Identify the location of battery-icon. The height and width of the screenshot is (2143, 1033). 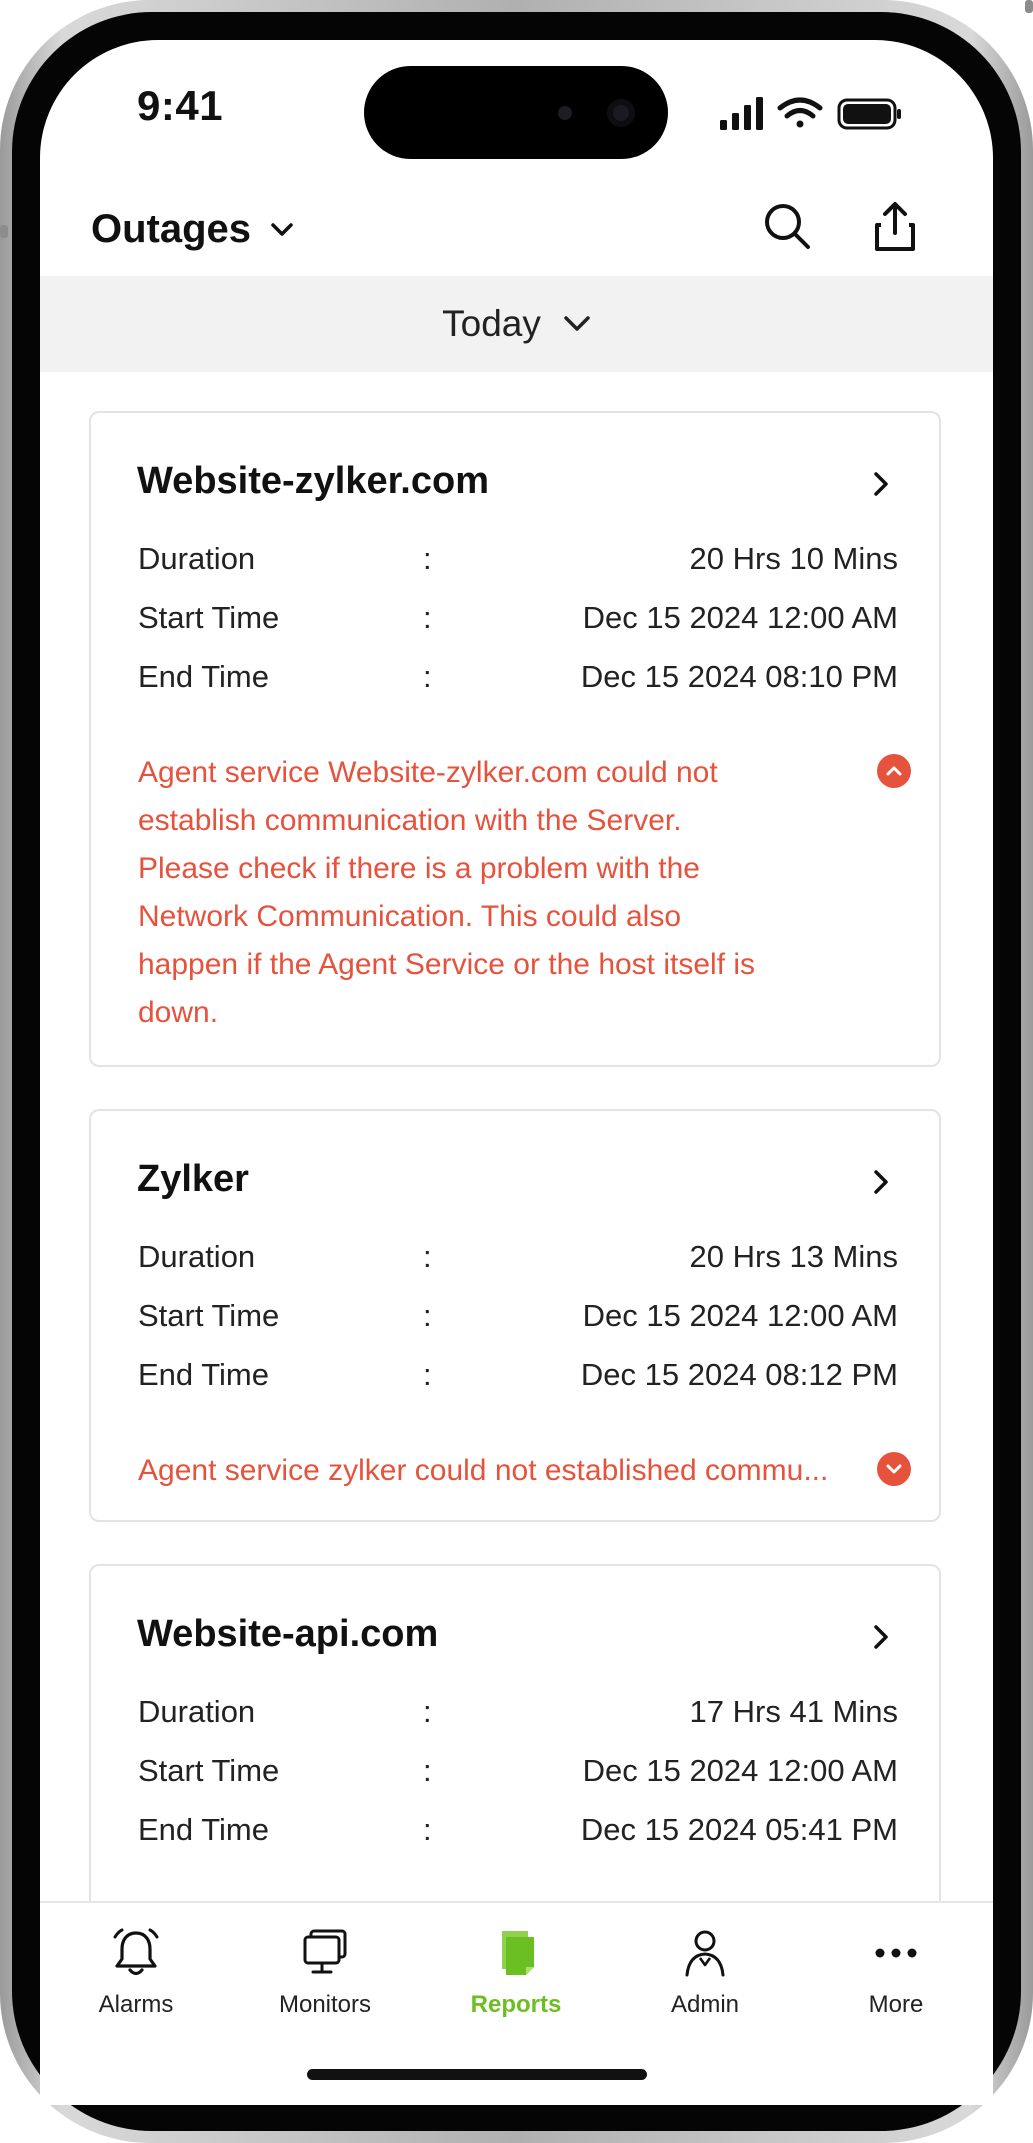
(869, 114).